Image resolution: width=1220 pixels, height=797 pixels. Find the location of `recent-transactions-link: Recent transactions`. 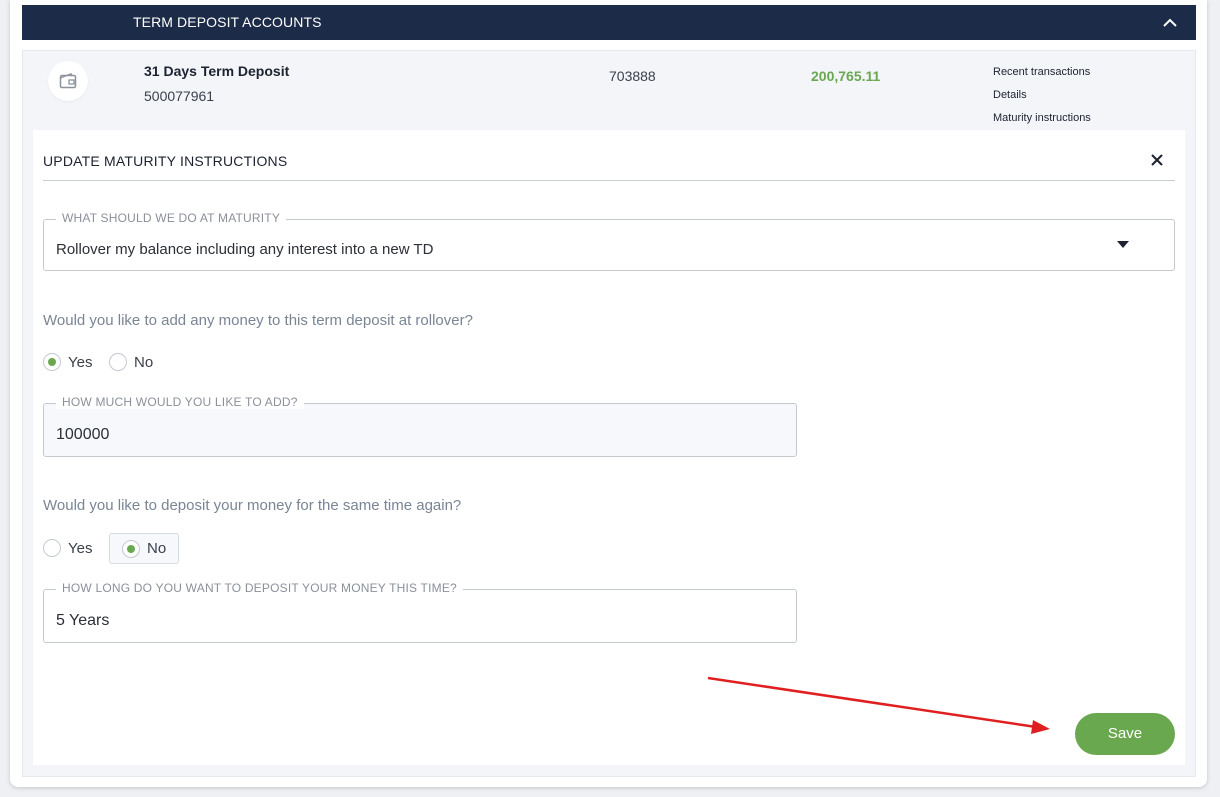

recent-transactions-link: Recent transactions is located at coordinates (1041, 72).